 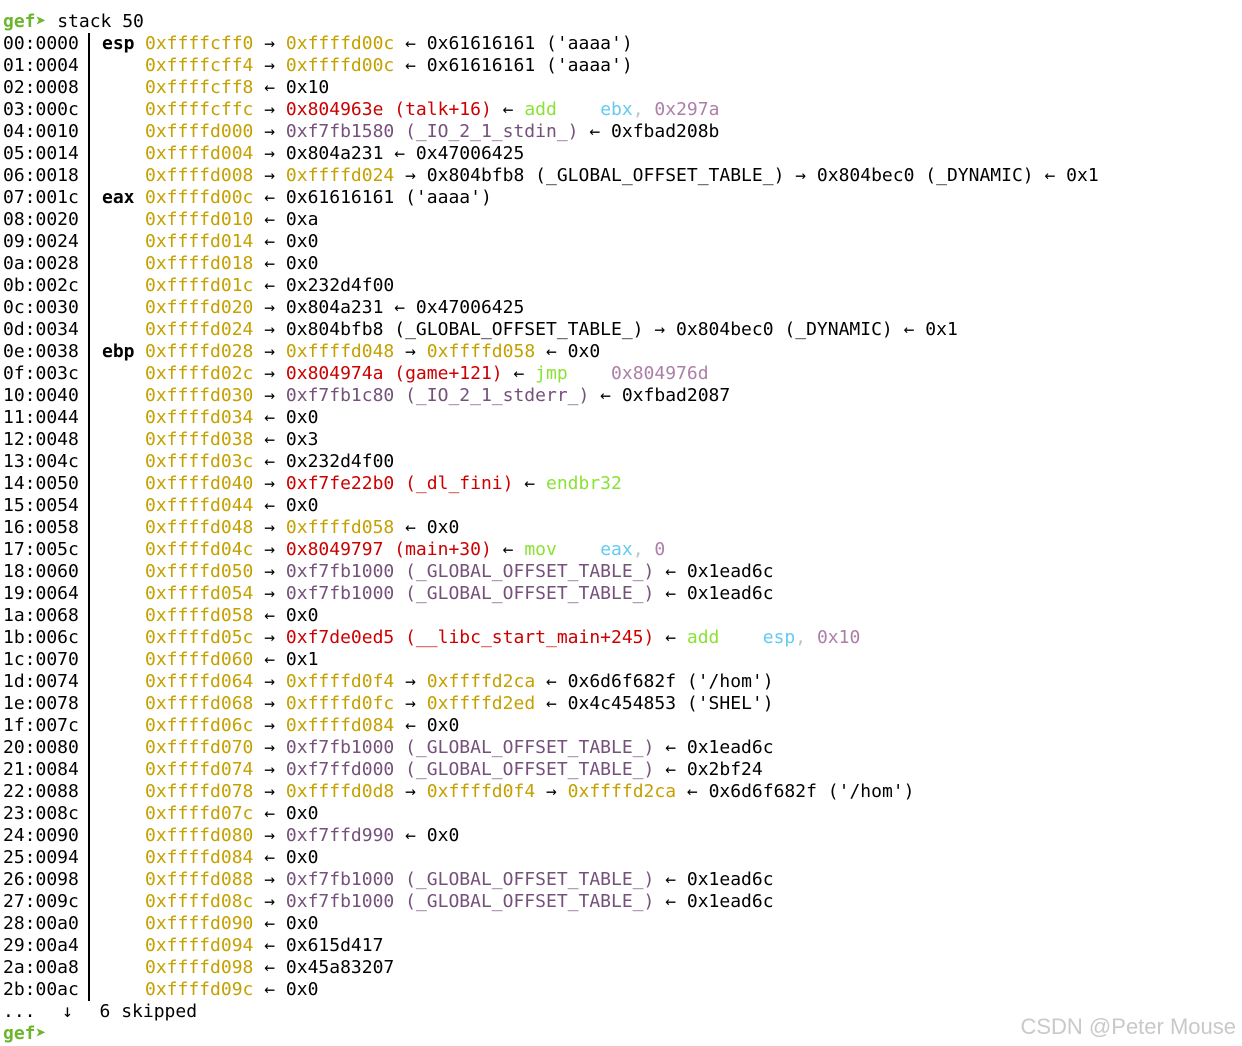 I want to click on stack-address: 0xffffd06c, so click(x=199, y=725).